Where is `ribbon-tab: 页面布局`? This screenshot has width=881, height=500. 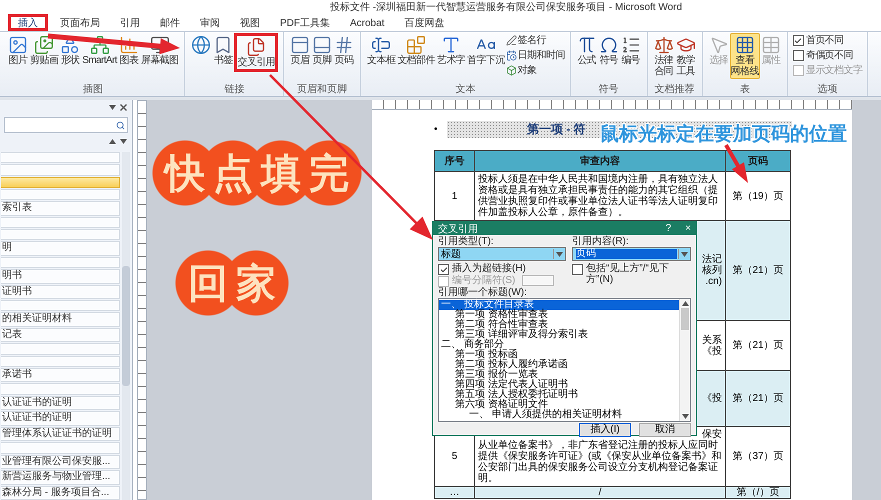 ribbon-tab: 页面布局 is located at coordinates (80, 22).